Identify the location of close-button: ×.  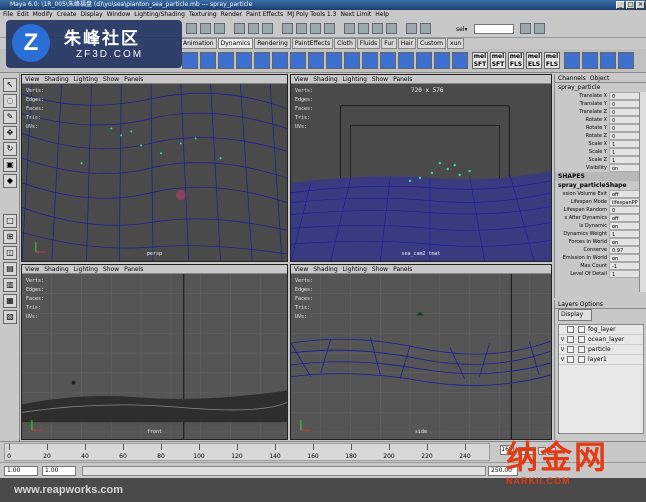
(640, 5).